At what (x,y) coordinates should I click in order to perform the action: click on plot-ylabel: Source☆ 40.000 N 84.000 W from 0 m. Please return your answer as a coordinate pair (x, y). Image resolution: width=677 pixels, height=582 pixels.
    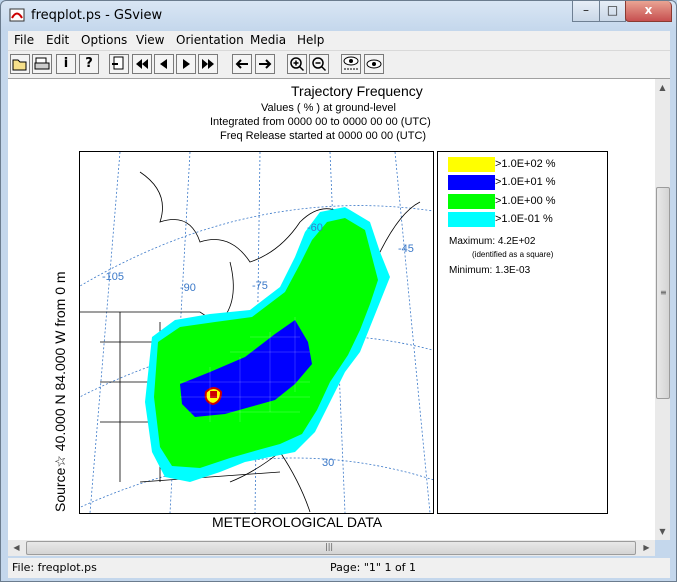
    Looking at the image, I should click on (60, 391).